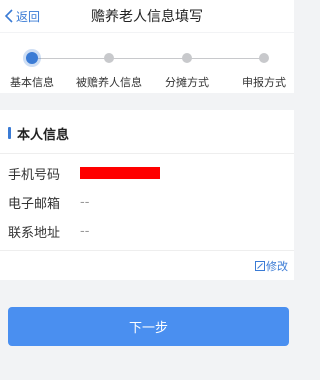  I want to click on email-row: 电子邮箱 --, so click(48, 202).